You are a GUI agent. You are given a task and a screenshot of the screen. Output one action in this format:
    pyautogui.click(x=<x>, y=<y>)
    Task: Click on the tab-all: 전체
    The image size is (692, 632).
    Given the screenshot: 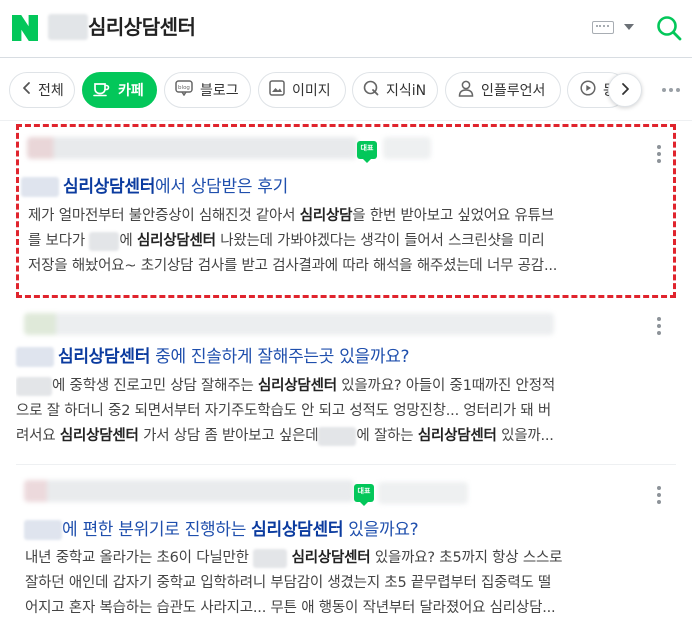 What is the action you would take?
    pyautogui.click(x=42, y=90)
    